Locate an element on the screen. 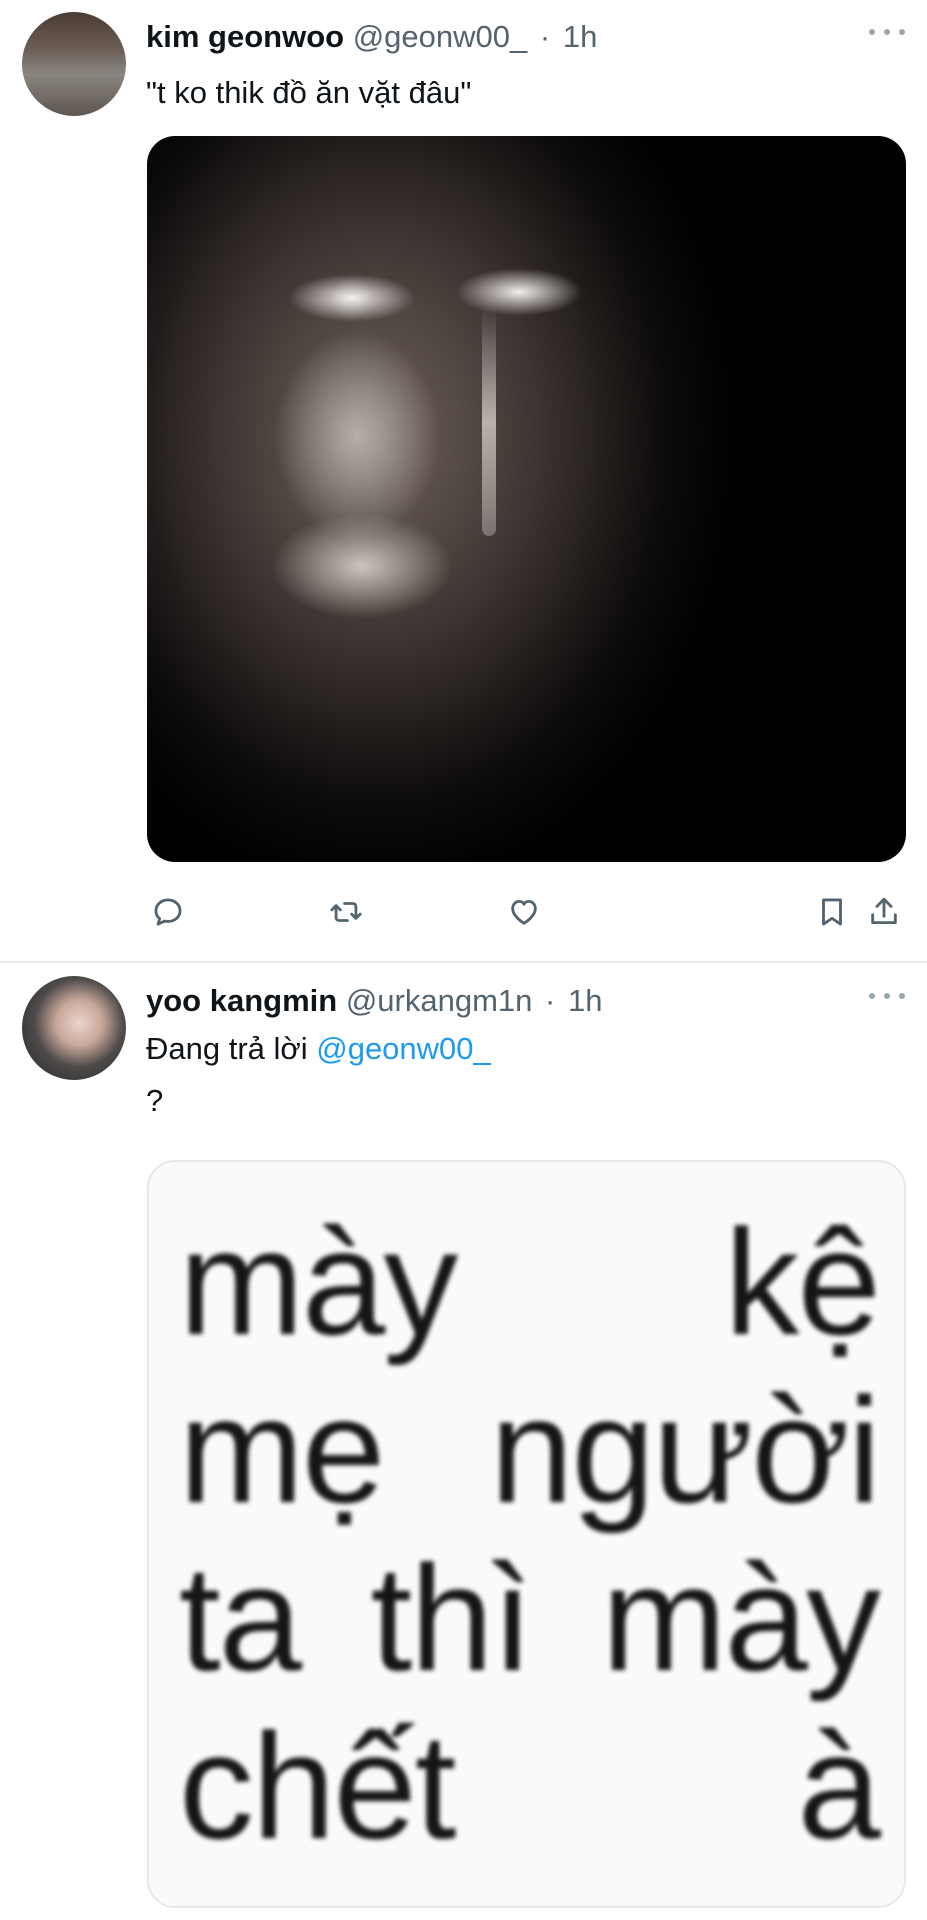  reply-icon is located at coordinates (168, 912).